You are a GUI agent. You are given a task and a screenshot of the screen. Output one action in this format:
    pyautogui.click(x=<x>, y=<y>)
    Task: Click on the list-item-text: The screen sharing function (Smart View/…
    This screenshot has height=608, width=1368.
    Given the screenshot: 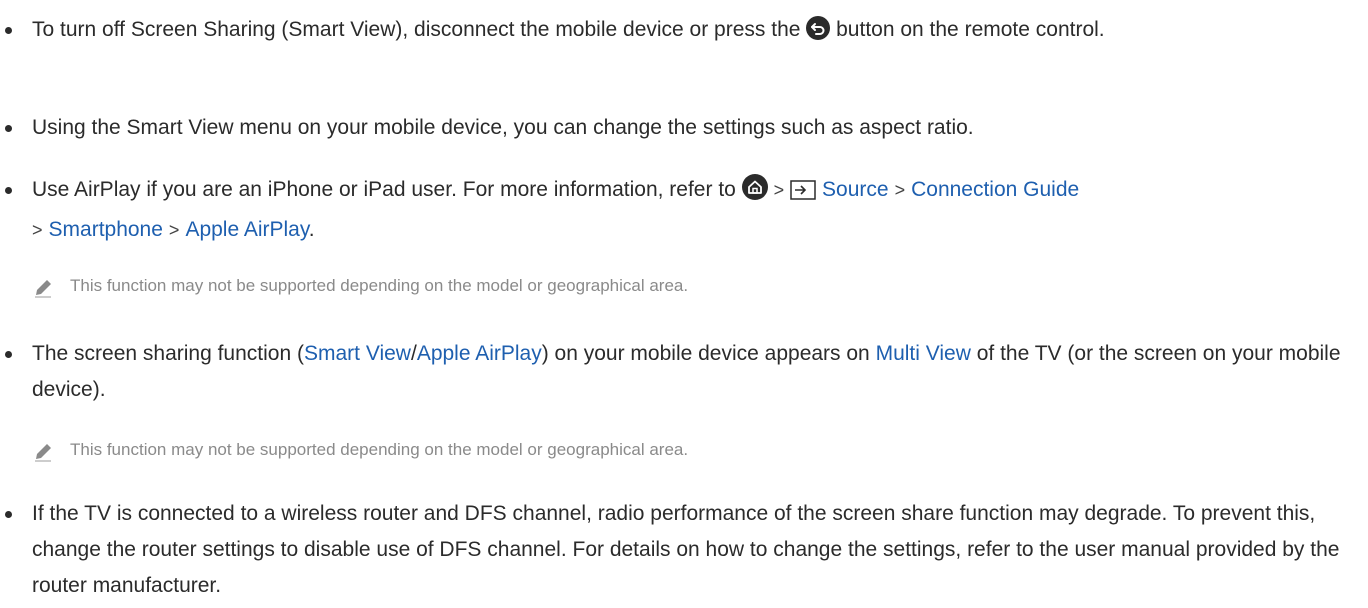 What is the action you would take?
    pyautogui.click(x=692, y=372)
    